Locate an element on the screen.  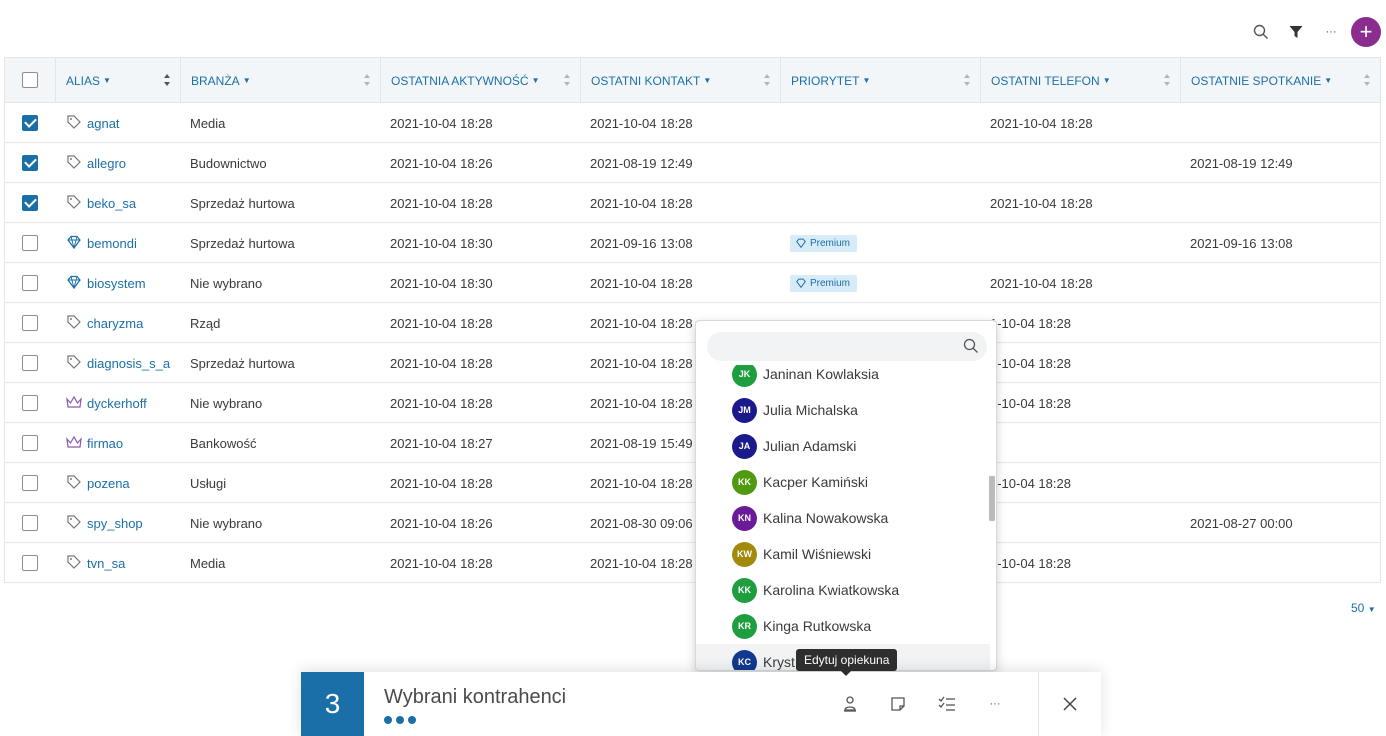
selection-bar: 3 Wybrani kontrahenci ··· is located at coordinates (701, 704).